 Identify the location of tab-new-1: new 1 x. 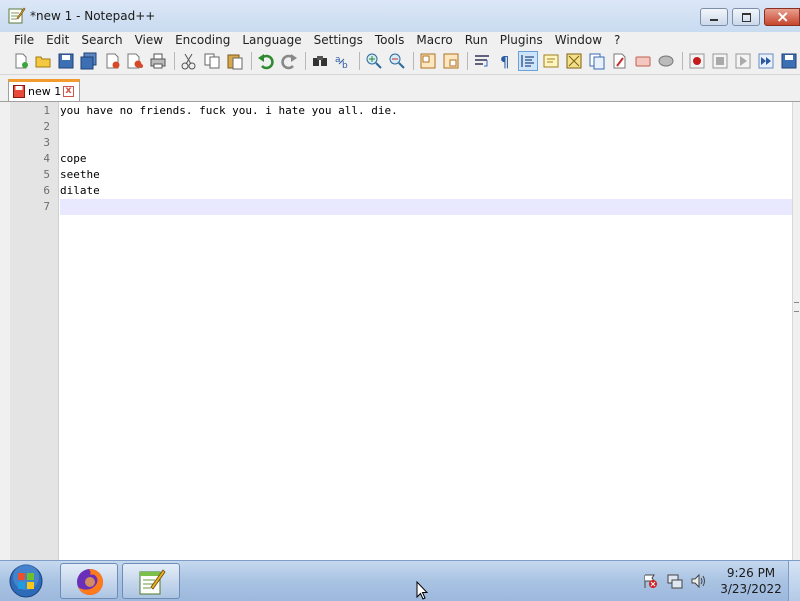
(44, 90).